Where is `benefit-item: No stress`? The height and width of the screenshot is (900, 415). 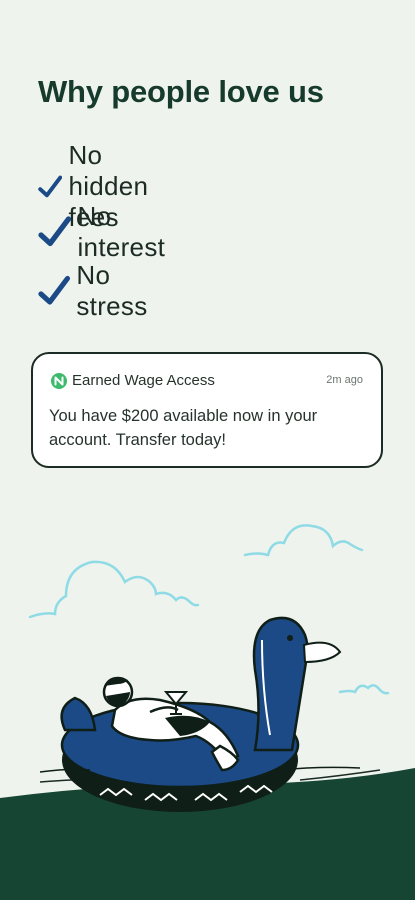 benefit-item: No stress is located at coordinates (98, 291).